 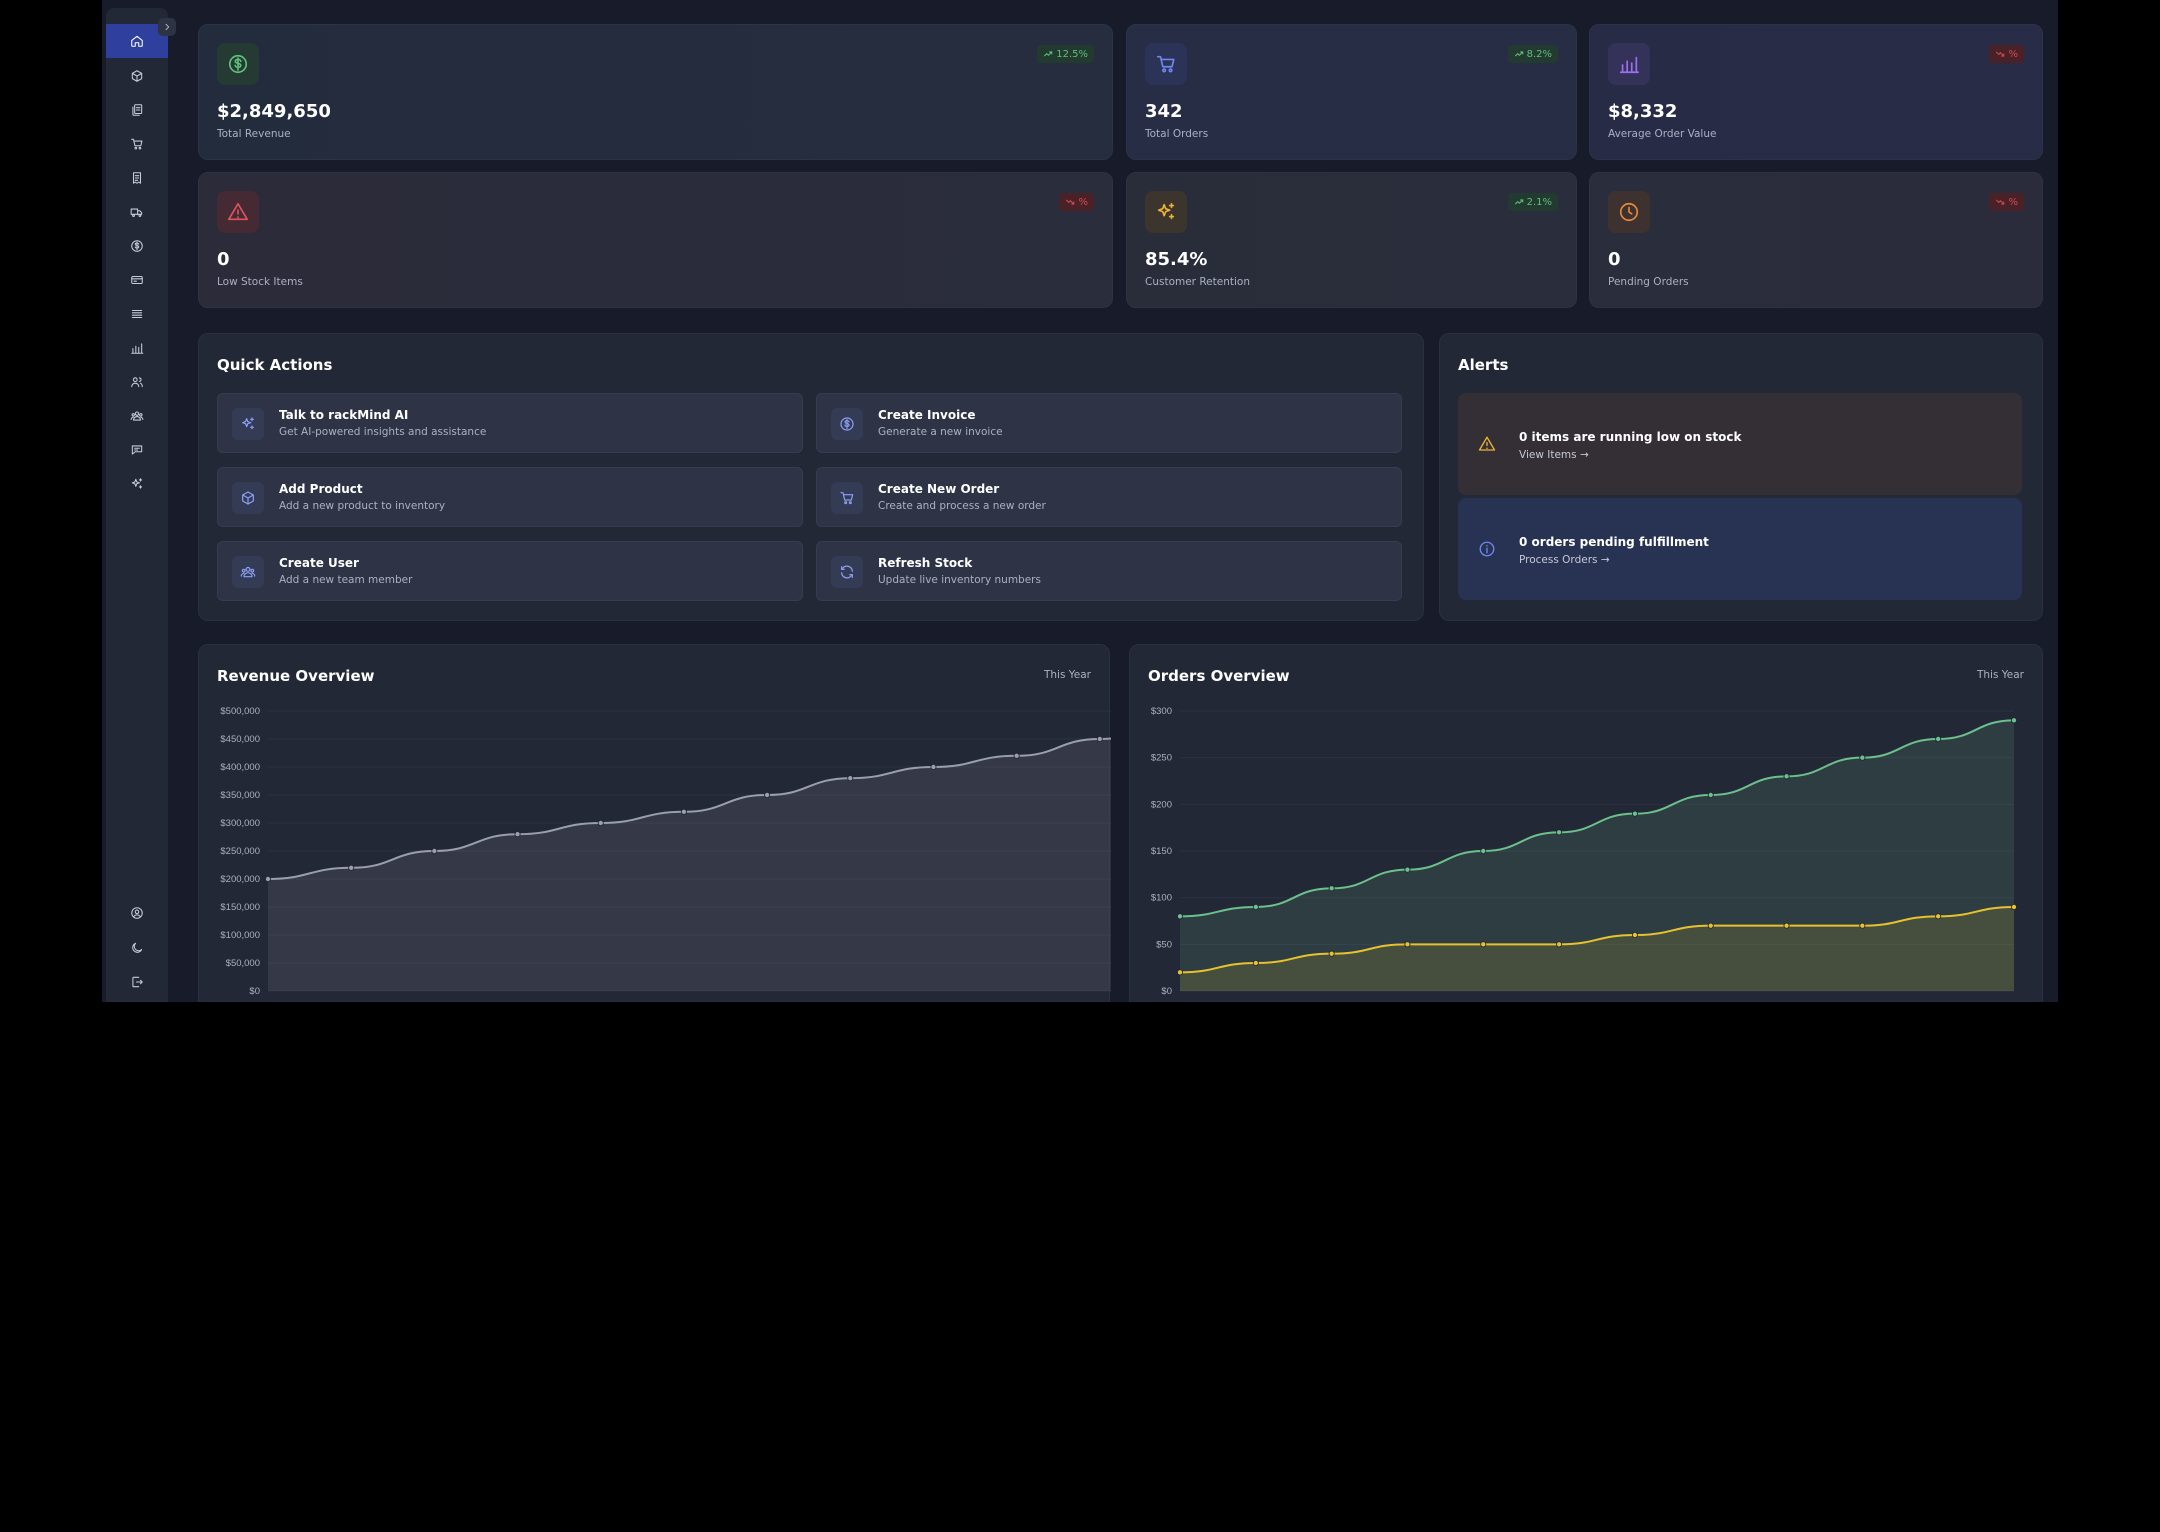 What do you see at coordinates (137, 212) in the screenshot?
I see `sidebar-item-shipping` at bounding box center [137, 212].